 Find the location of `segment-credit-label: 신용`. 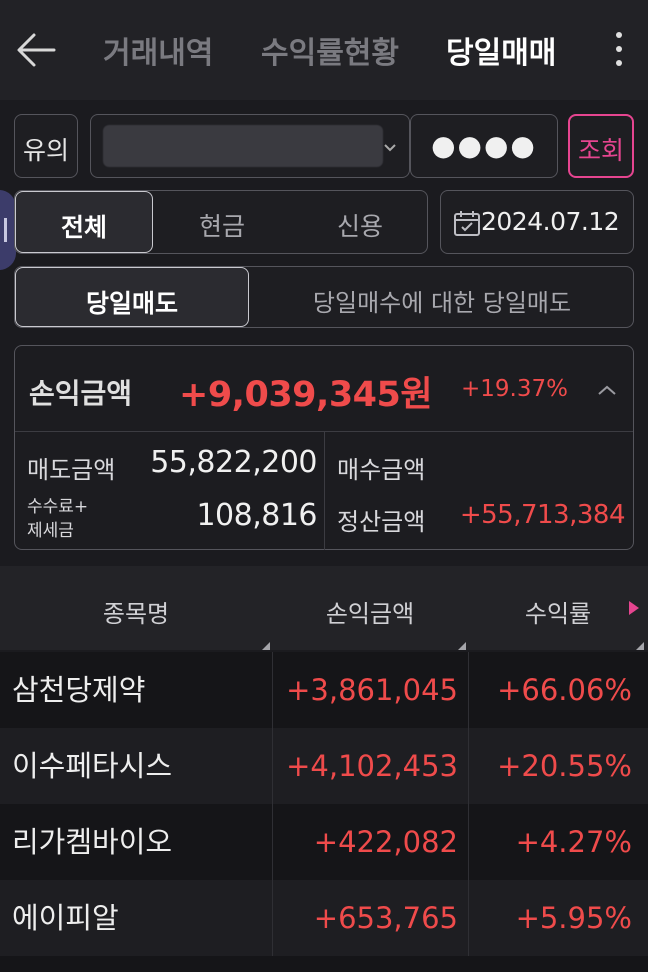

segment-credit-label: 신용 is located at coordinates (359, 226).